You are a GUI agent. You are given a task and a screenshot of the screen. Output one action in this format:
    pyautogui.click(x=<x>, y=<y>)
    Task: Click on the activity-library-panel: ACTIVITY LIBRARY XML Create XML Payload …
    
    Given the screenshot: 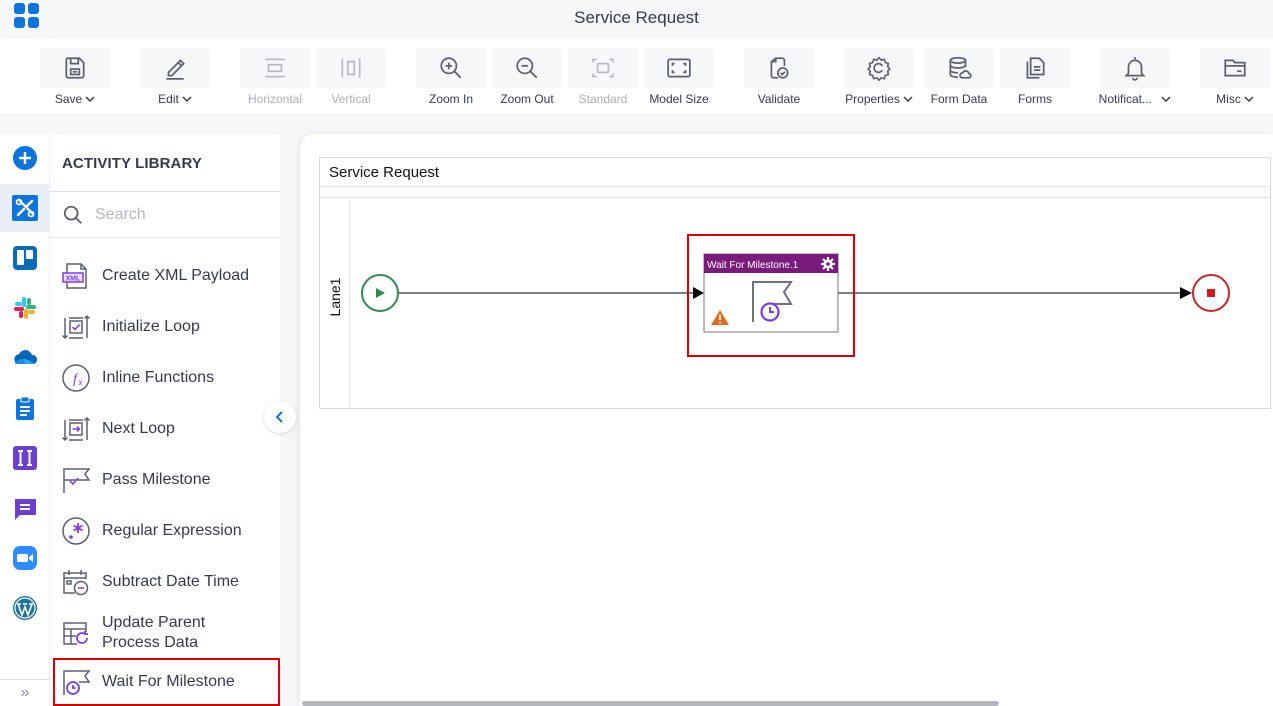 What is the action you would take?
    pyautogui.click(x=165, y=420)
    